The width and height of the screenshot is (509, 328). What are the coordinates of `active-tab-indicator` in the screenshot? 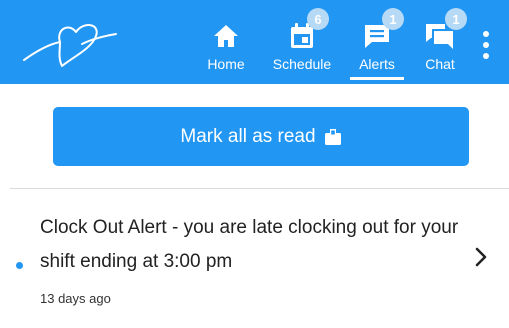 It's located at (377, 78).